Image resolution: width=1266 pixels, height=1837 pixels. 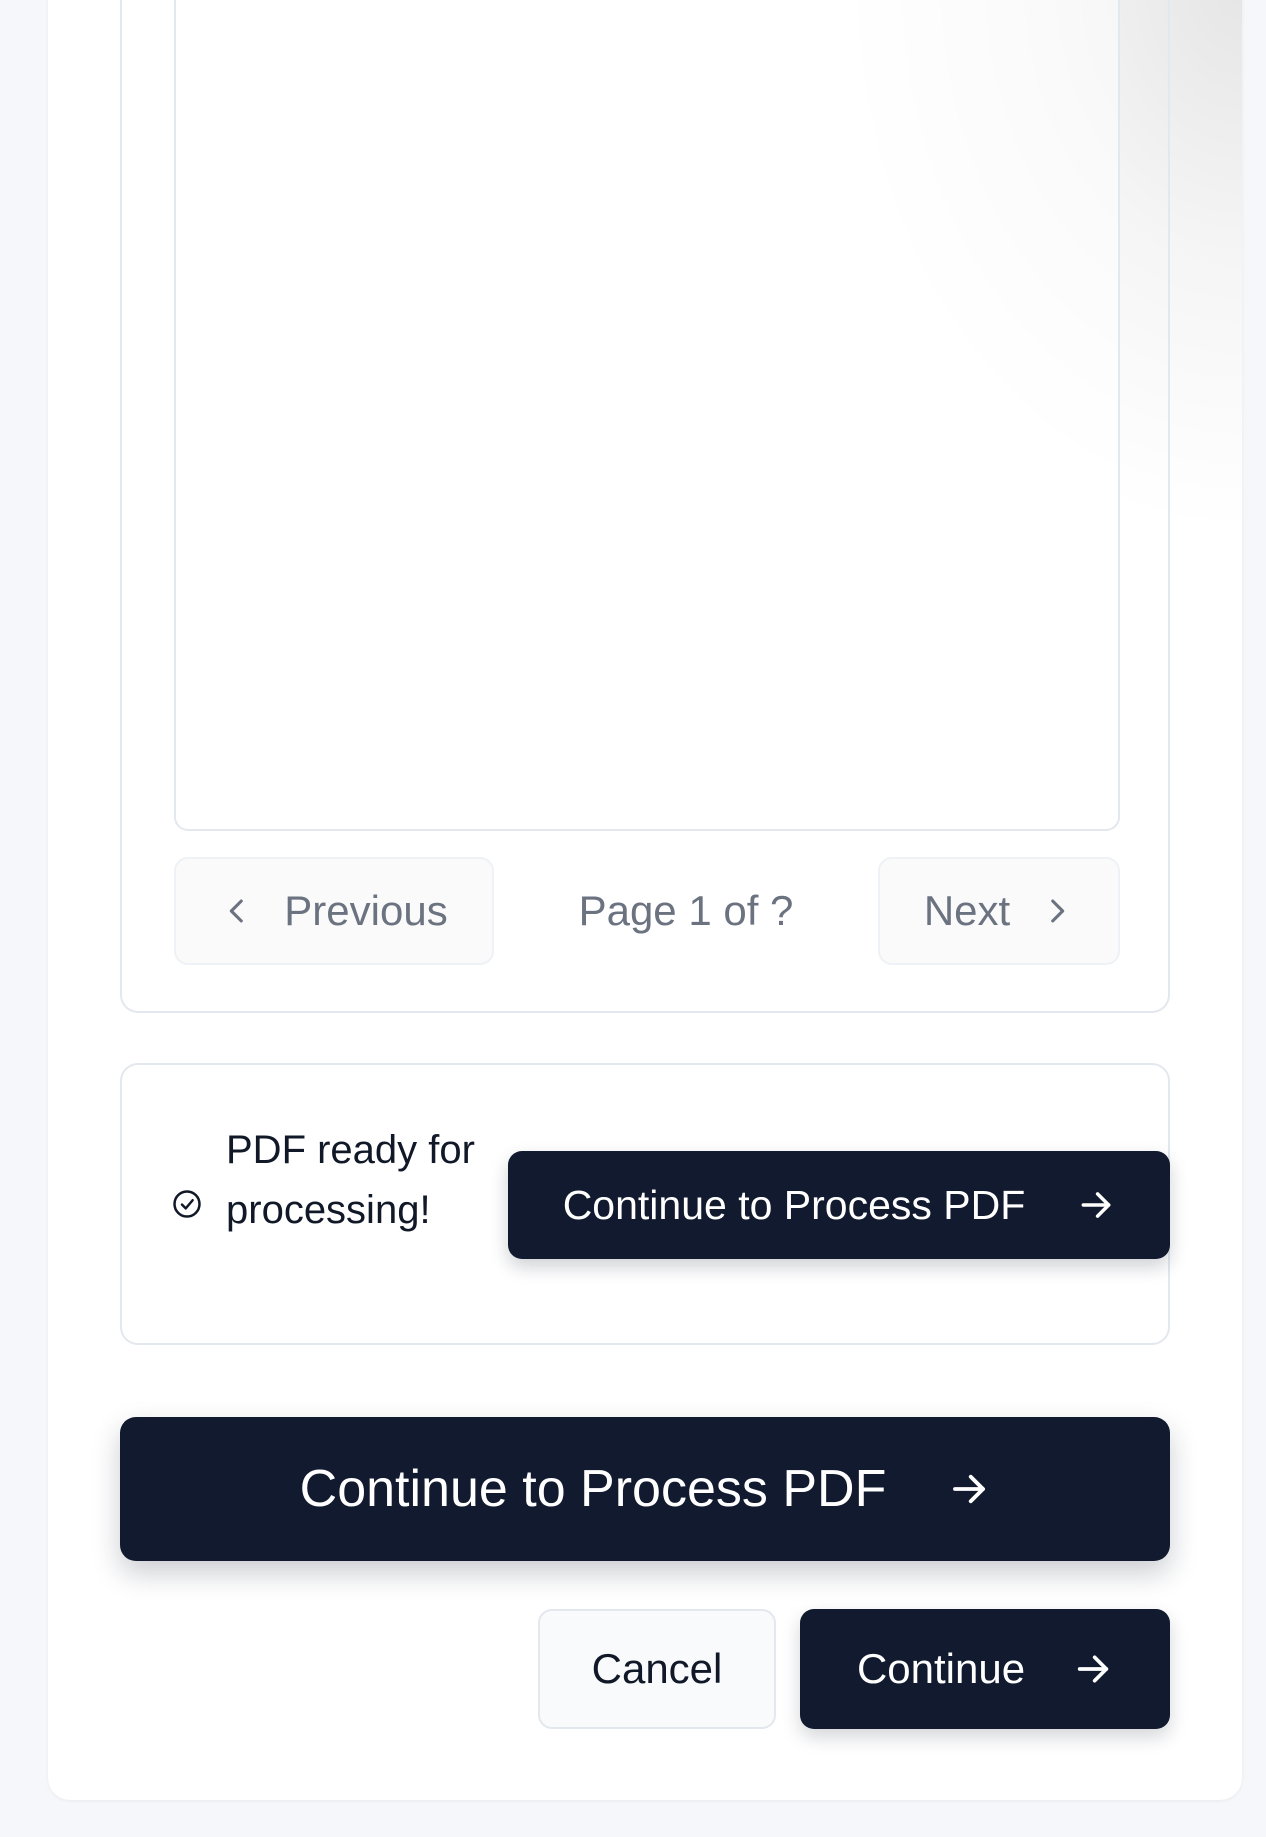 What do you see at coordinates (686, 910) in the screenshot?
I see `page-indicator: Page 1 of ?` at bounding box center [686, 910].